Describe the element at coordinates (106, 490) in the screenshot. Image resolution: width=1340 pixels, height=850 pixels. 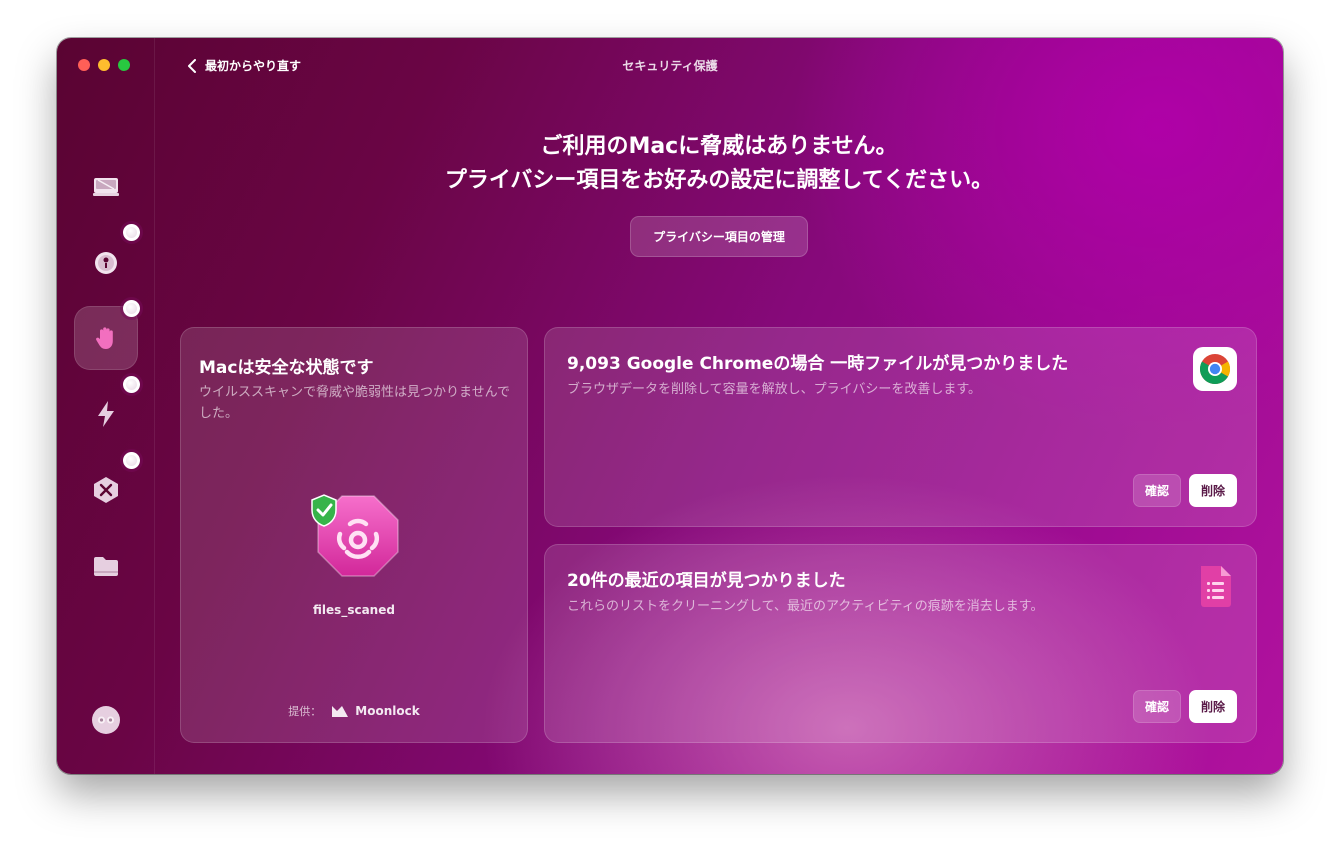
I see `applications-icon` at that location.